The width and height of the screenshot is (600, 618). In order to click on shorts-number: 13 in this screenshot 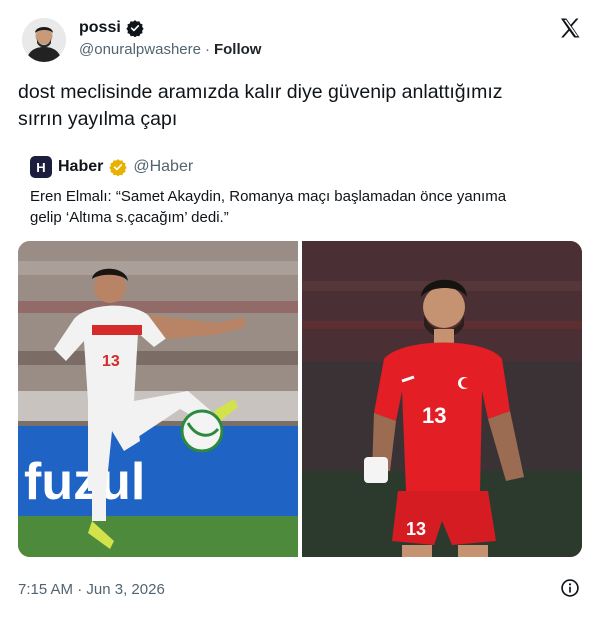, I will do `click(416, 529)`.